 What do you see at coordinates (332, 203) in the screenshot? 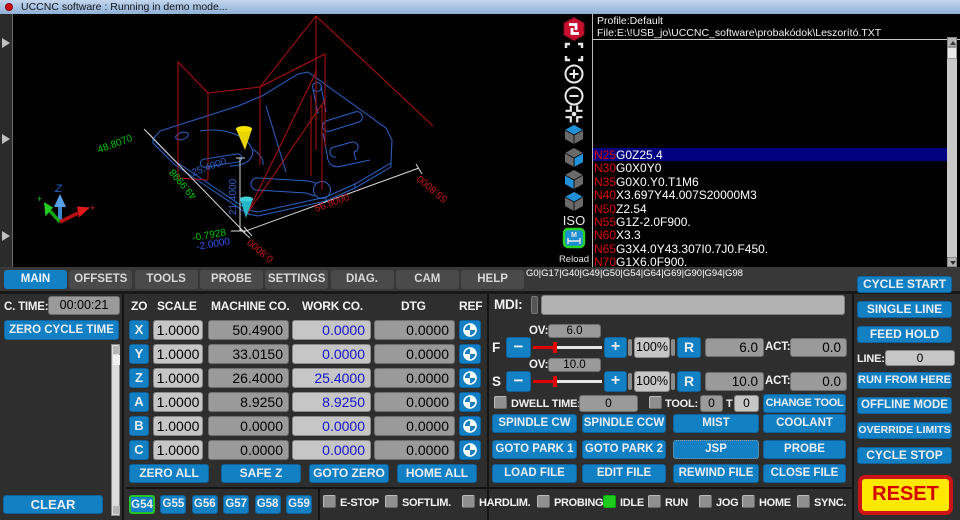
I see `svg-text: 56.8000` at bounding box center [332, 203].